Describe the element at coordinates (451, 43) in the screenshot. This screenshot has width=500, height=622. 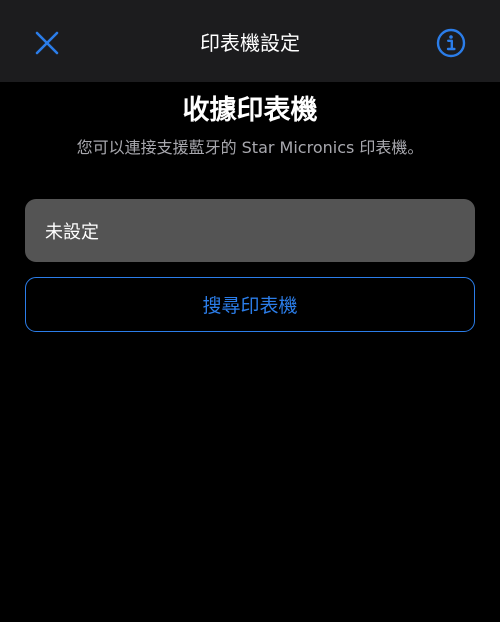
I see `info-icon` at that location.